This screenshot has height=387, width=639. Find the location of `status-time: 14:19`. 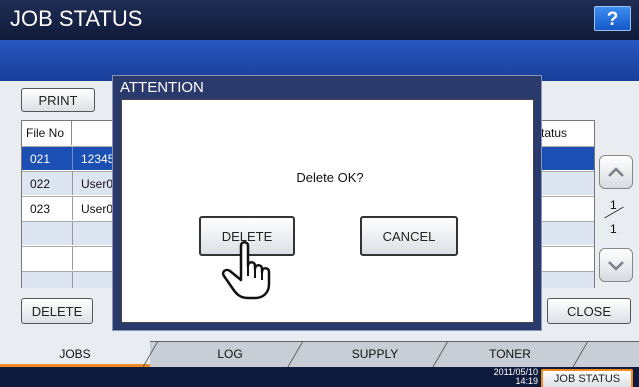

status-time: 14:19 is located at coordinates (526, 381).